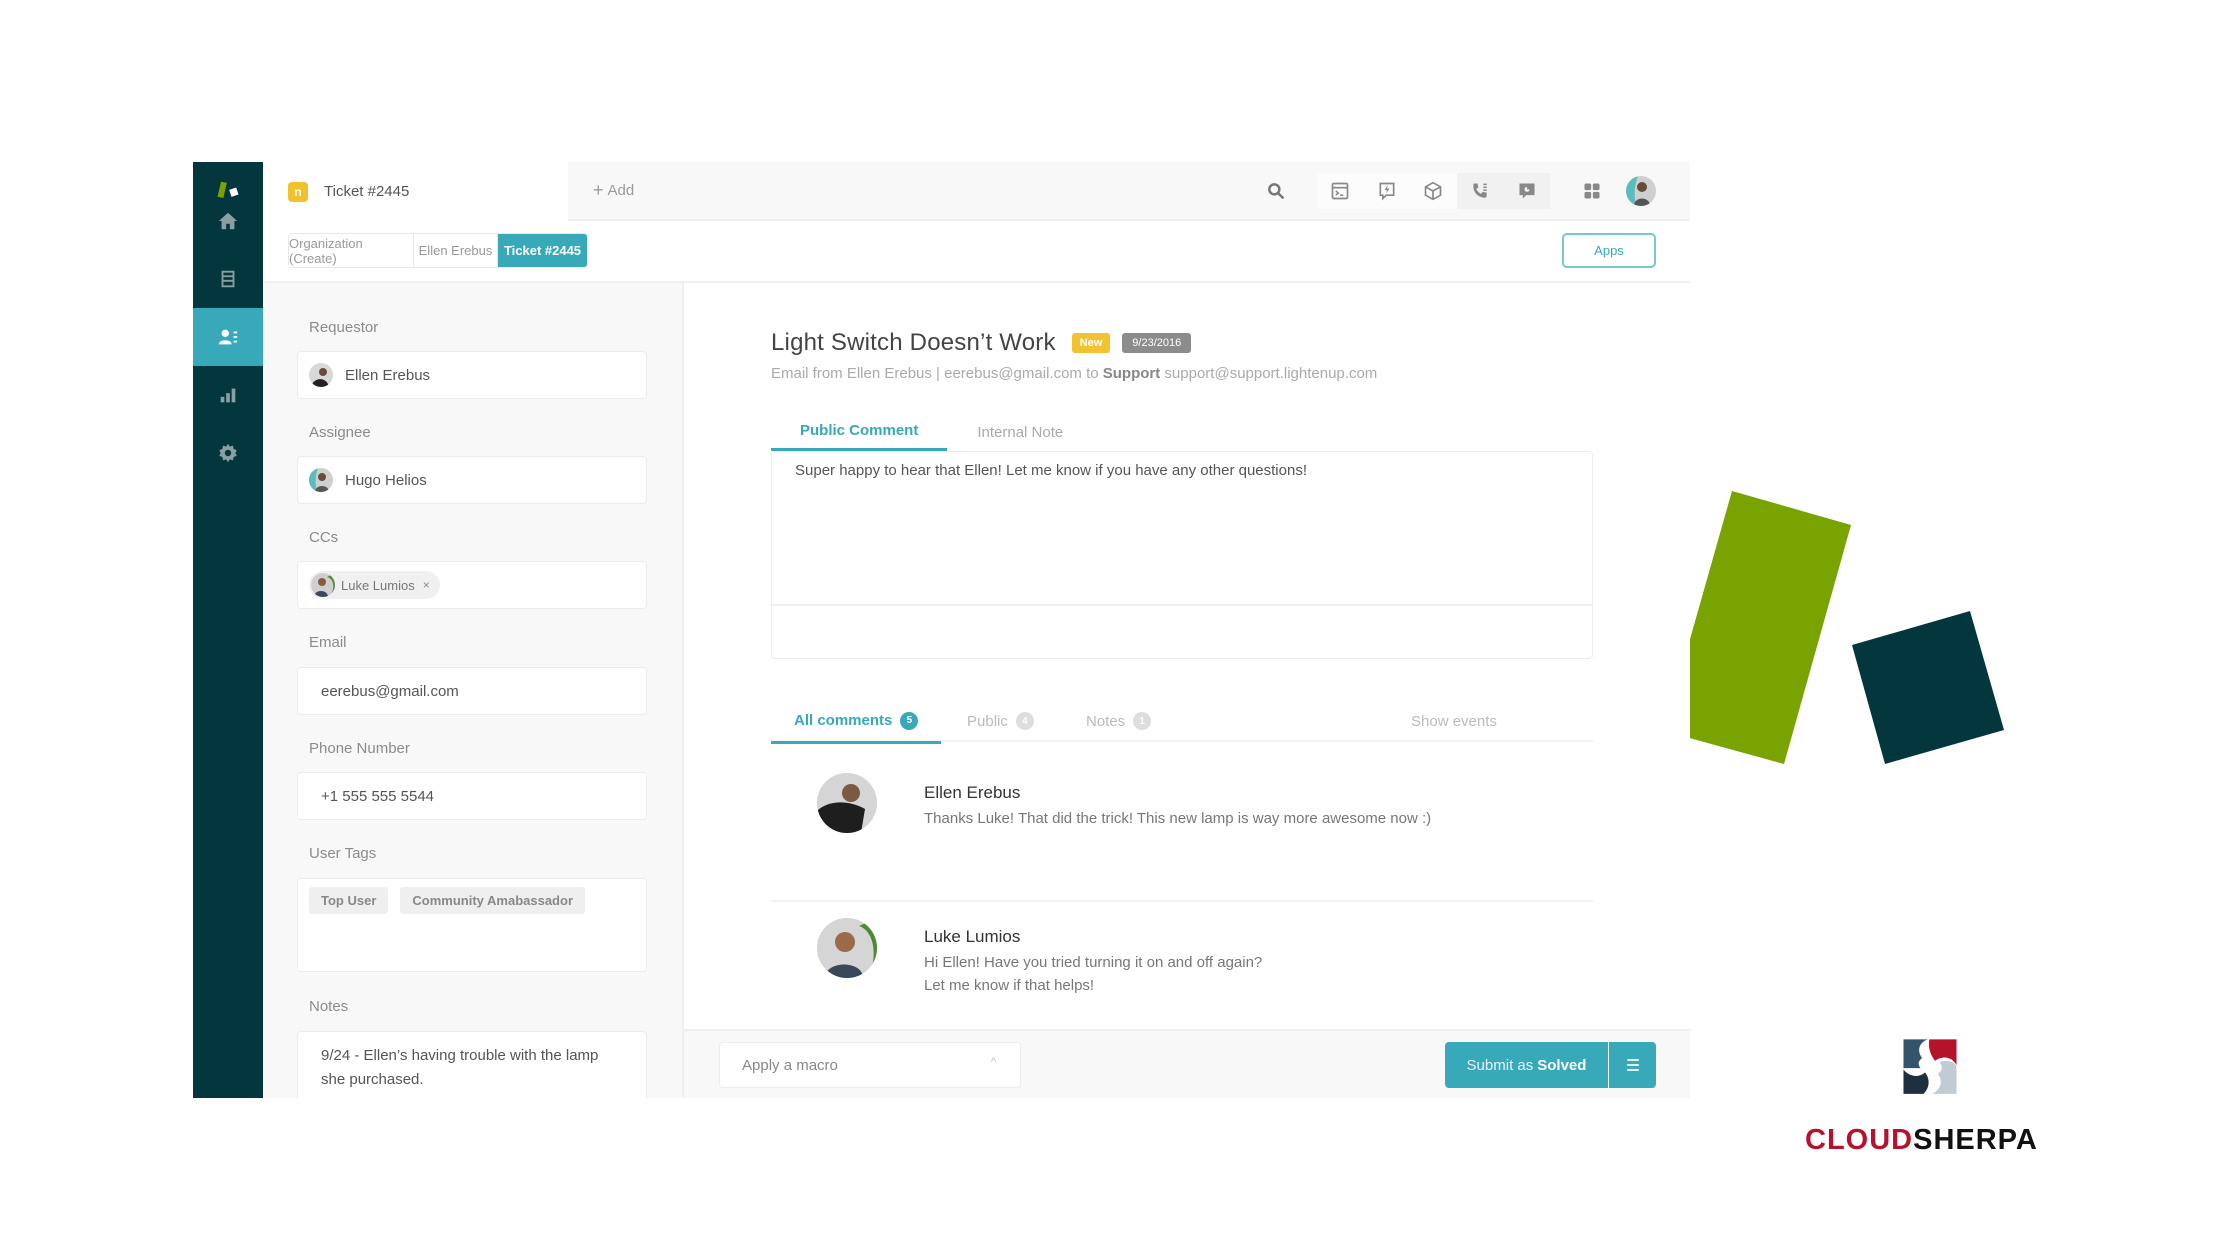  Describe the element at coordinates (1500, 1065) in the screenshot. I see `submit-prefix: Submit as` at that location.